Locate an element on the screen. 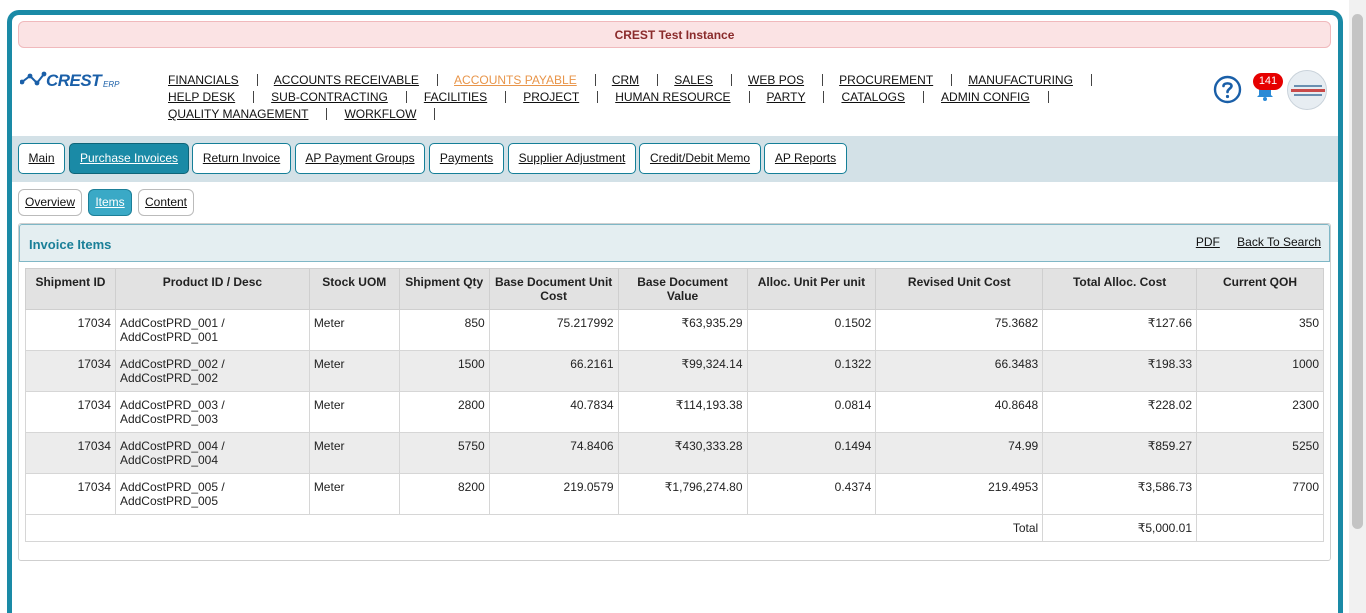  total-empty-cell is located at coordinates (1260, 528).